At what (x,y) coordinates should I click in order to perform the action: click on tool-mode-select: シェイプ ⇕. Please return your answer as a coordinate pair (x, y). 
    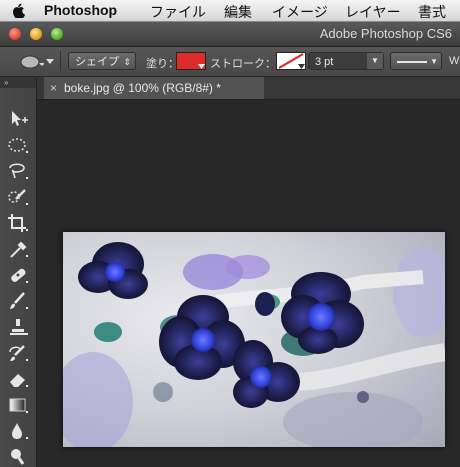
    Looking at the image, I should click on (102, 61).